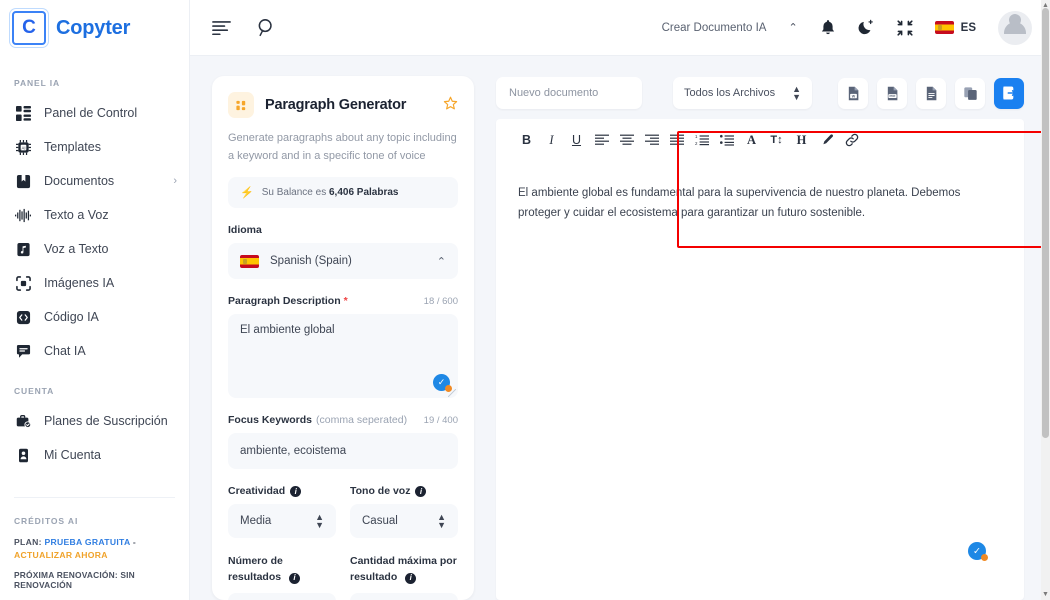 The image size is (1050, 600). I want to click on sidebar-item-texto-a-voz: Texto a Voz, so click(94, 215).